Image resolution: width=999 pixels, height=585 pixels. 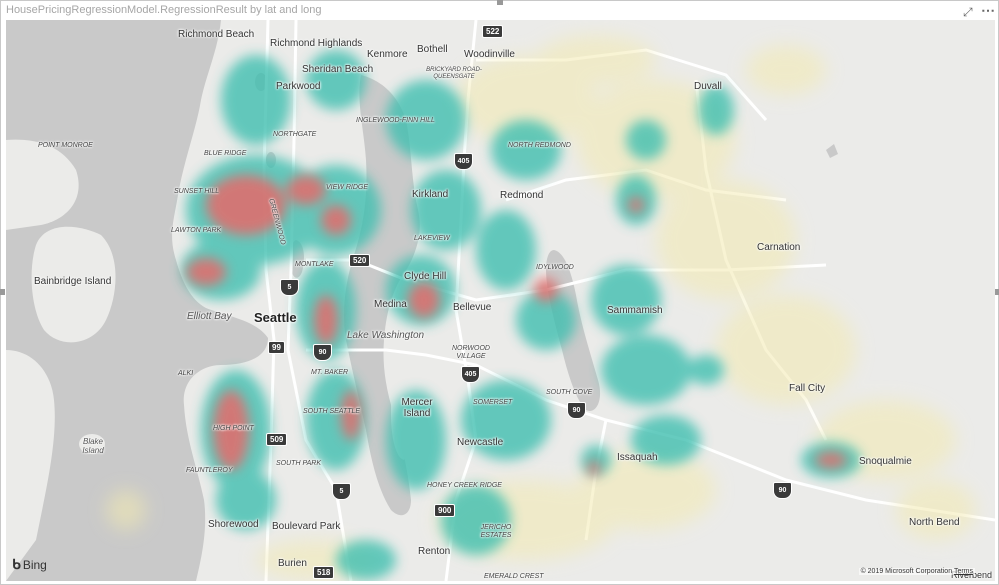 What do you see at coordinates (341, 491) in the screenshot?
I see `interstate-5-shield-south: 5` at bounding box center [341, 491].